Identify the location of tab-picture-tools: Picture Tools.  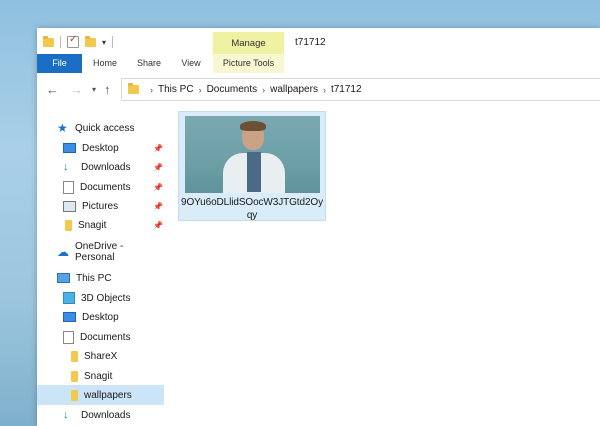
(248, 63).